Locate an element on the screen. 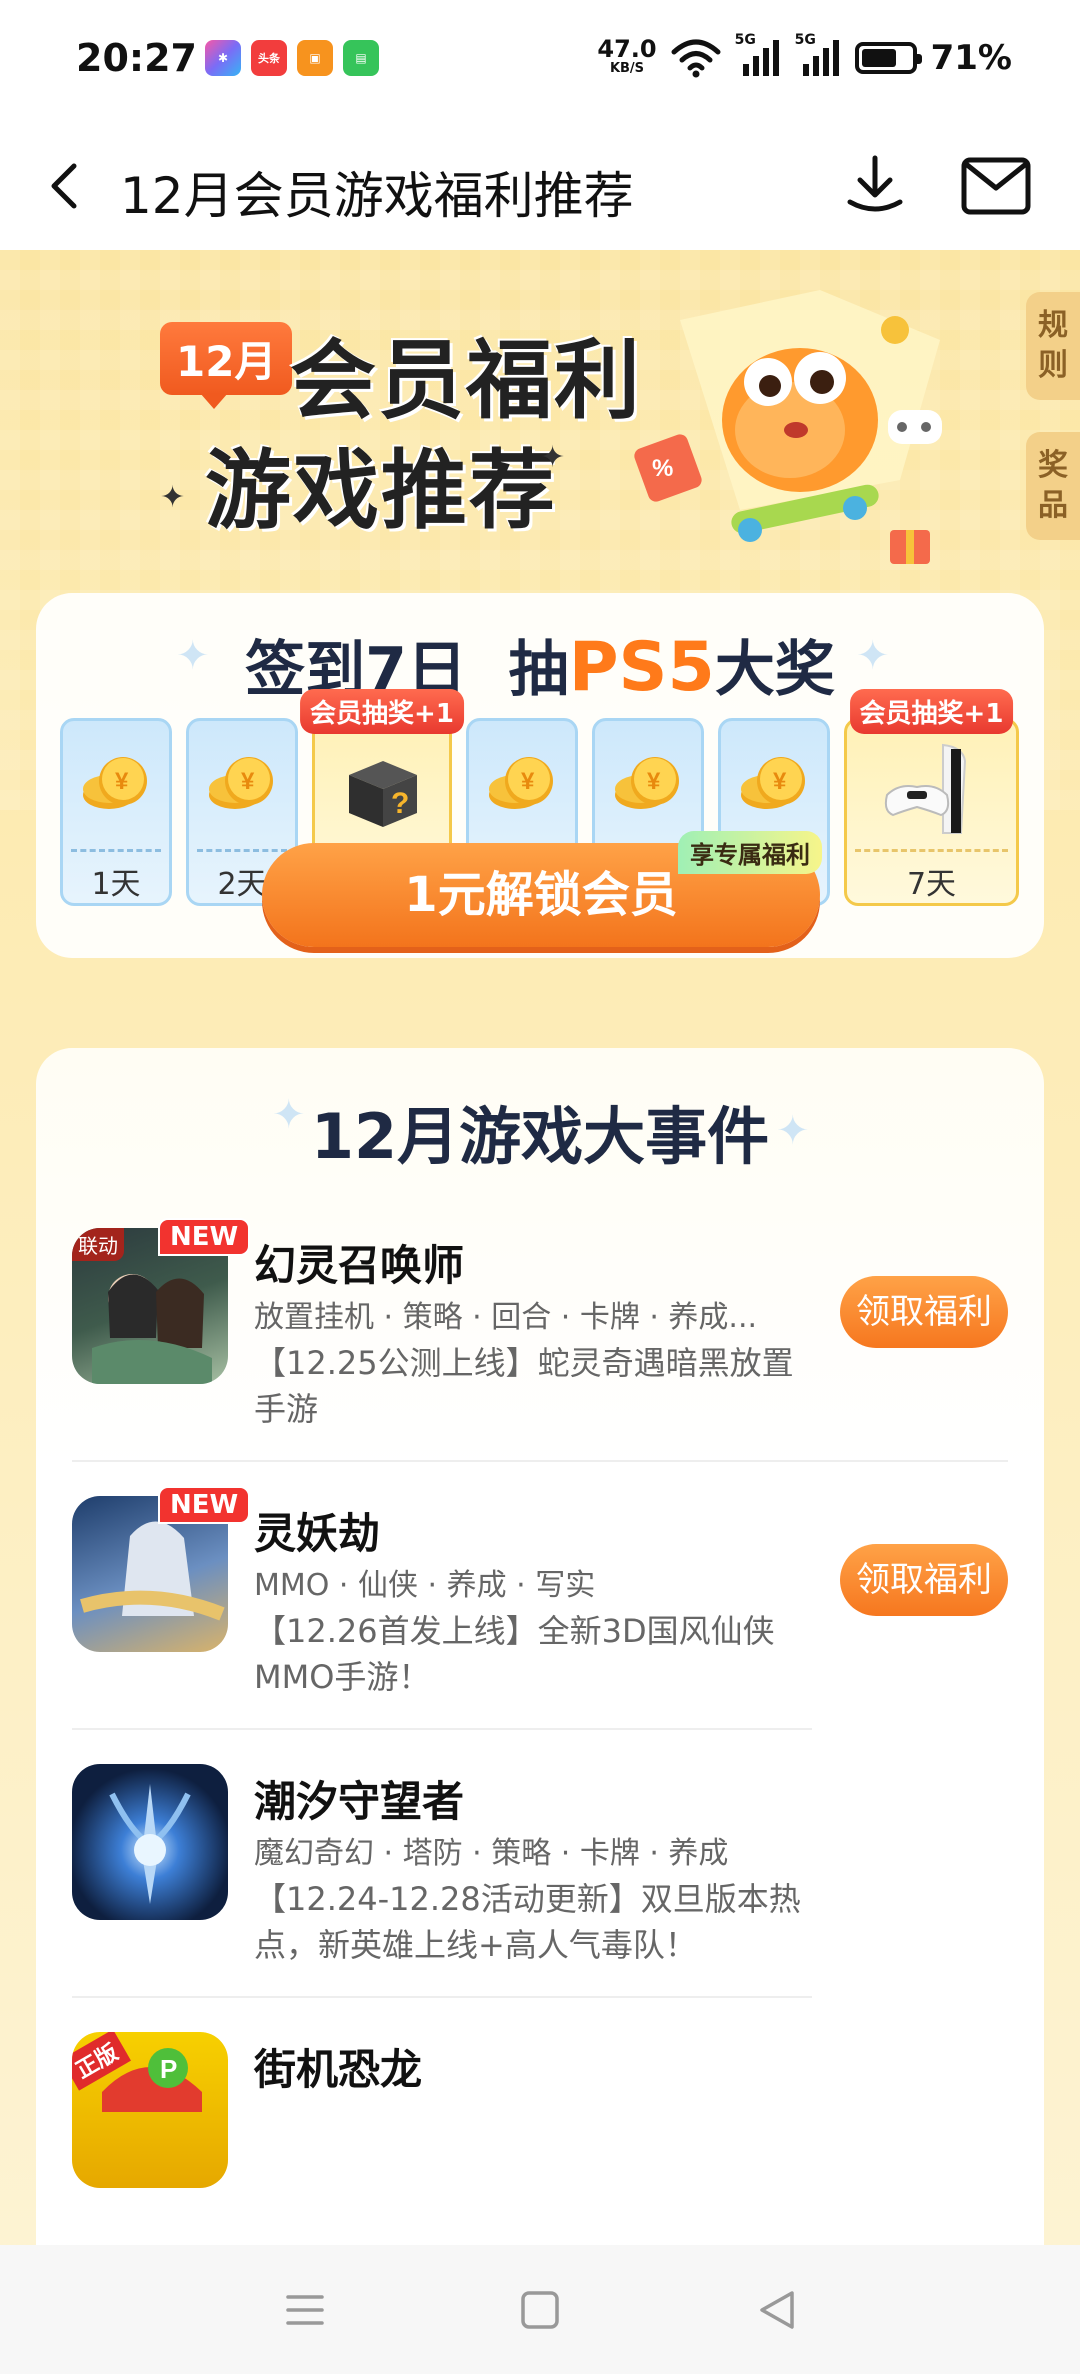  game-icon-chaoxi is located at coordinates (150, 1842).